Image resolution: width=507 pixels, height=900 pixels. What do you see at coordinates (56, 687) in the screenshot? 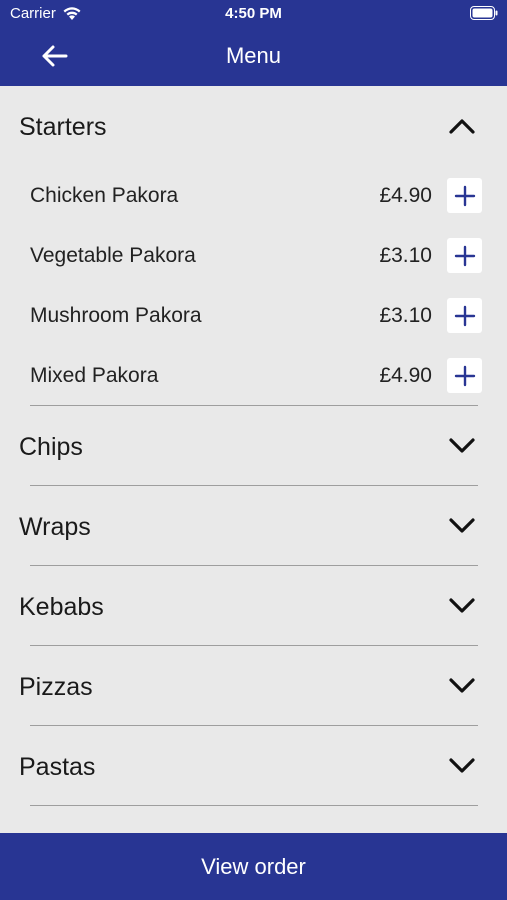
I see `category-label: Pizzas` at bounding box center [56, 687].